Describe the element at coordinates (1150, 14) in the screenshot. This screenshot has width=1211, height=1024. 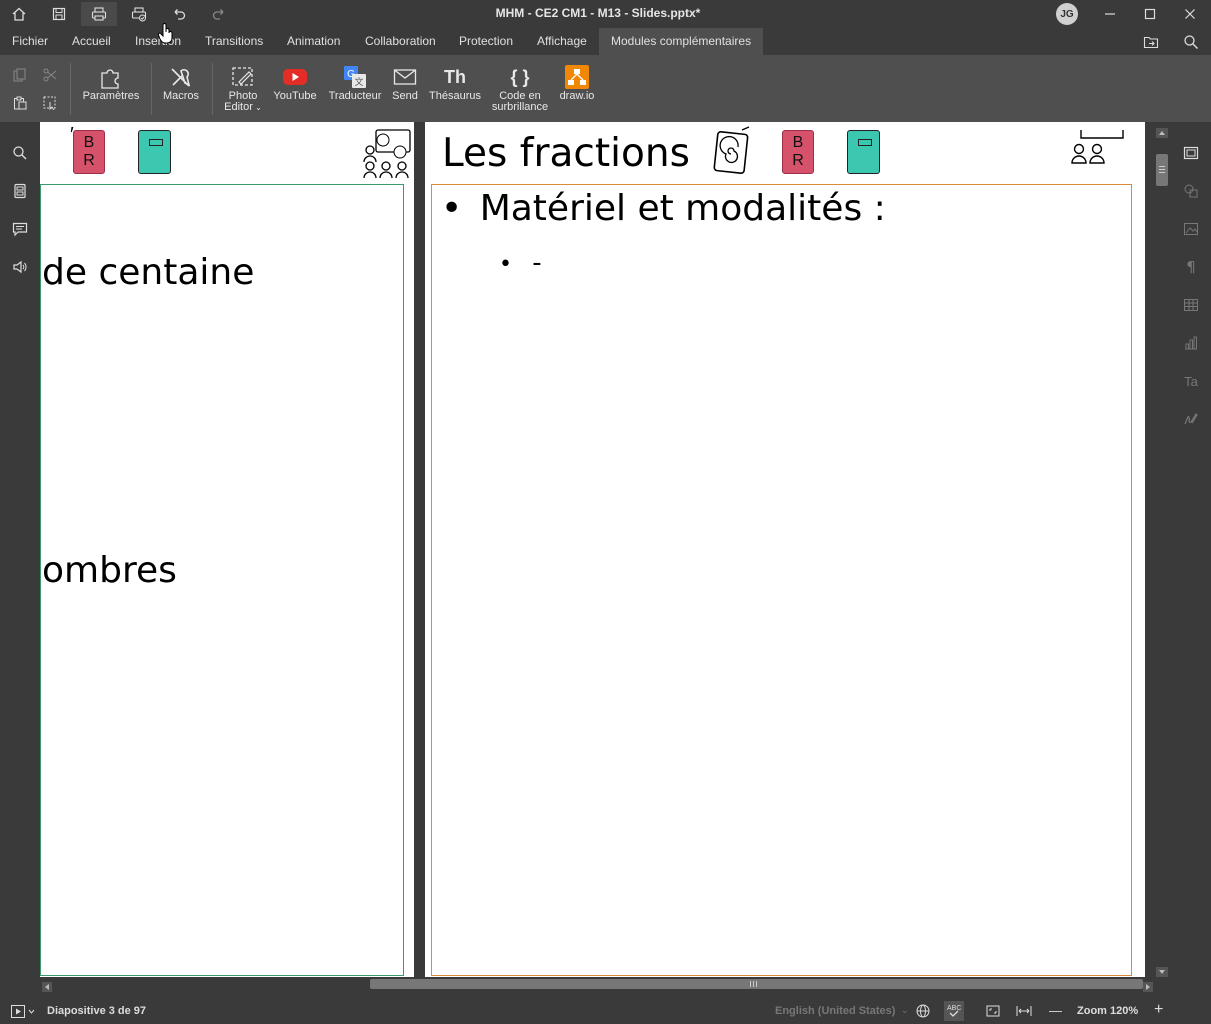
I see `maximize-icon` at that location.